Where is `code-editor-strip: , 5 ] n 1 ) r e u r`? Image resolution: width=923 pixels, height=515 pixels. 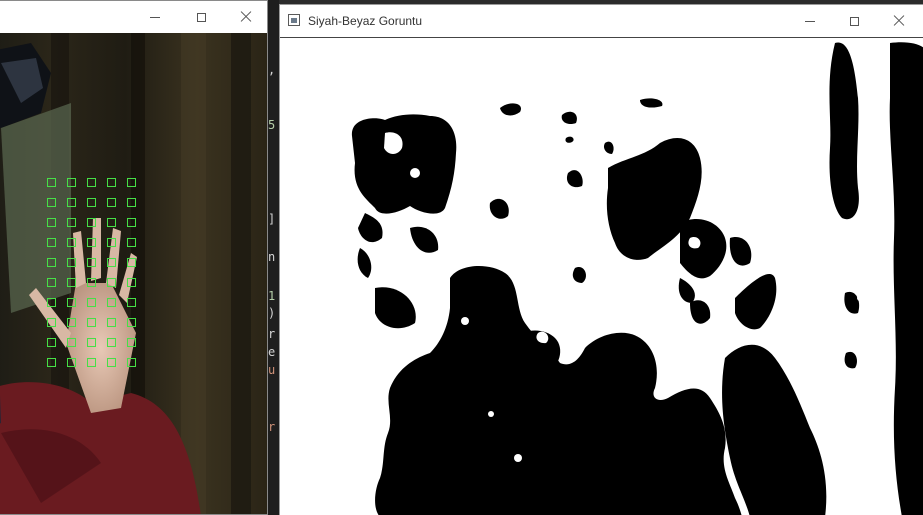 code-editor-strip: , 5 ] n 1 ) r e u r is located at coordinates (273, 257).